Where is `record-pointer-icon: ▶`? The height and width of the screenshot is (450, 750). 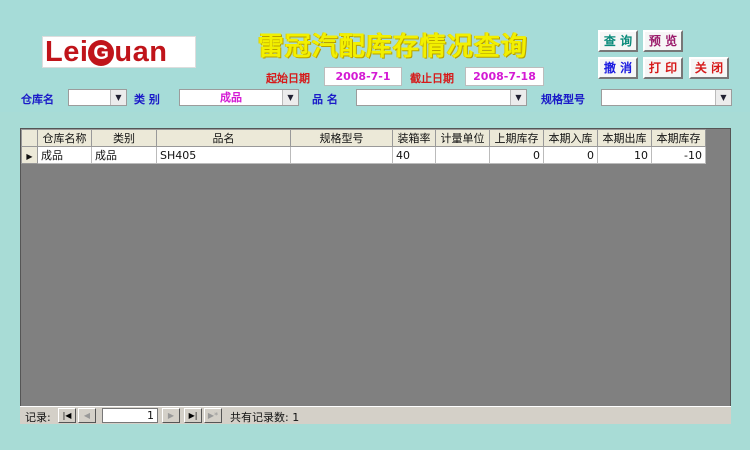 record-pointer-icon: ▶ is located at coordinates (29, 156).